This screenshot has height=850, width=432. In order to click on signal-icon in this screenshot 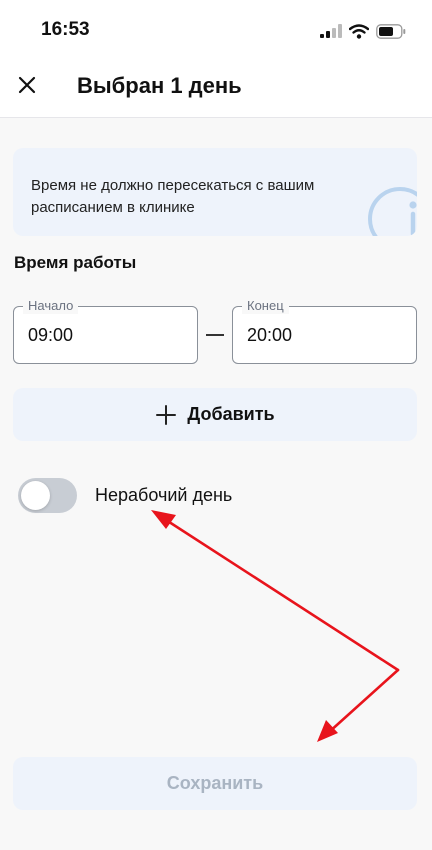, I will do `click(331, 31)`.